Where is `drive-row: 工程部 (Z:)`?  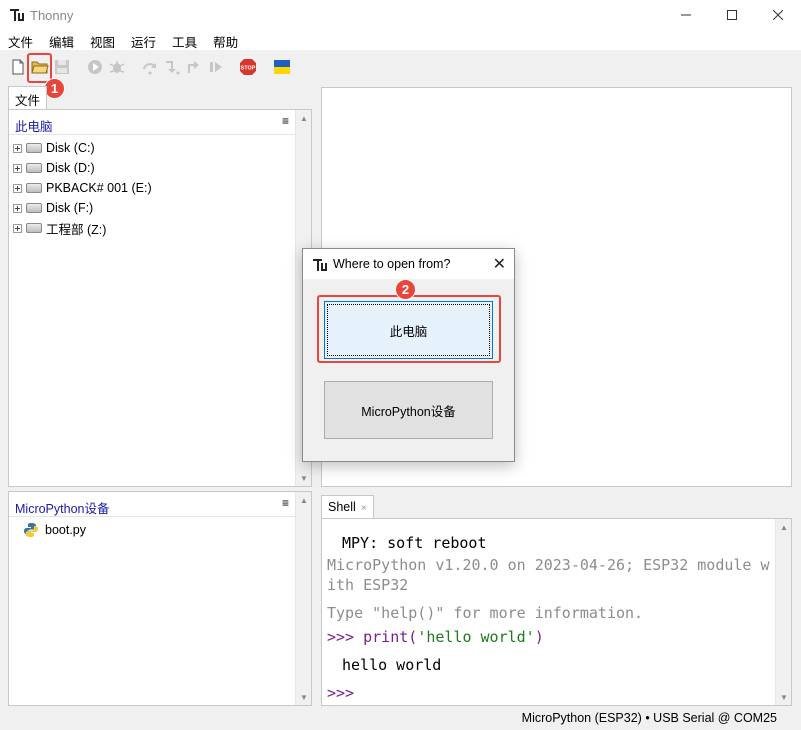
drive-row: 工程部 (Z:) is located at coordinates (57, 228).